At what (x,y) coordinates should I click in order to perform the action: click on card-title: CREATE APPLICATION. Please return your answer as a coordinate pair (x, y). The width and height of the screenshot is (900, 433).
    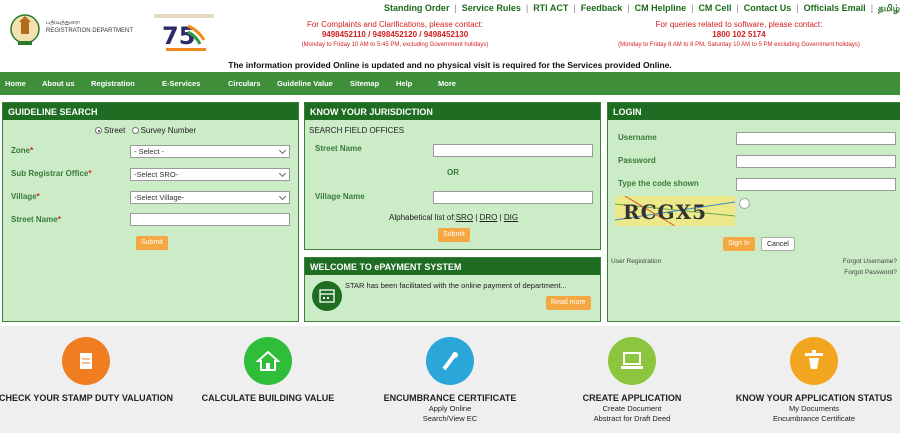
    Looking at the image, I should click on (632, 398).